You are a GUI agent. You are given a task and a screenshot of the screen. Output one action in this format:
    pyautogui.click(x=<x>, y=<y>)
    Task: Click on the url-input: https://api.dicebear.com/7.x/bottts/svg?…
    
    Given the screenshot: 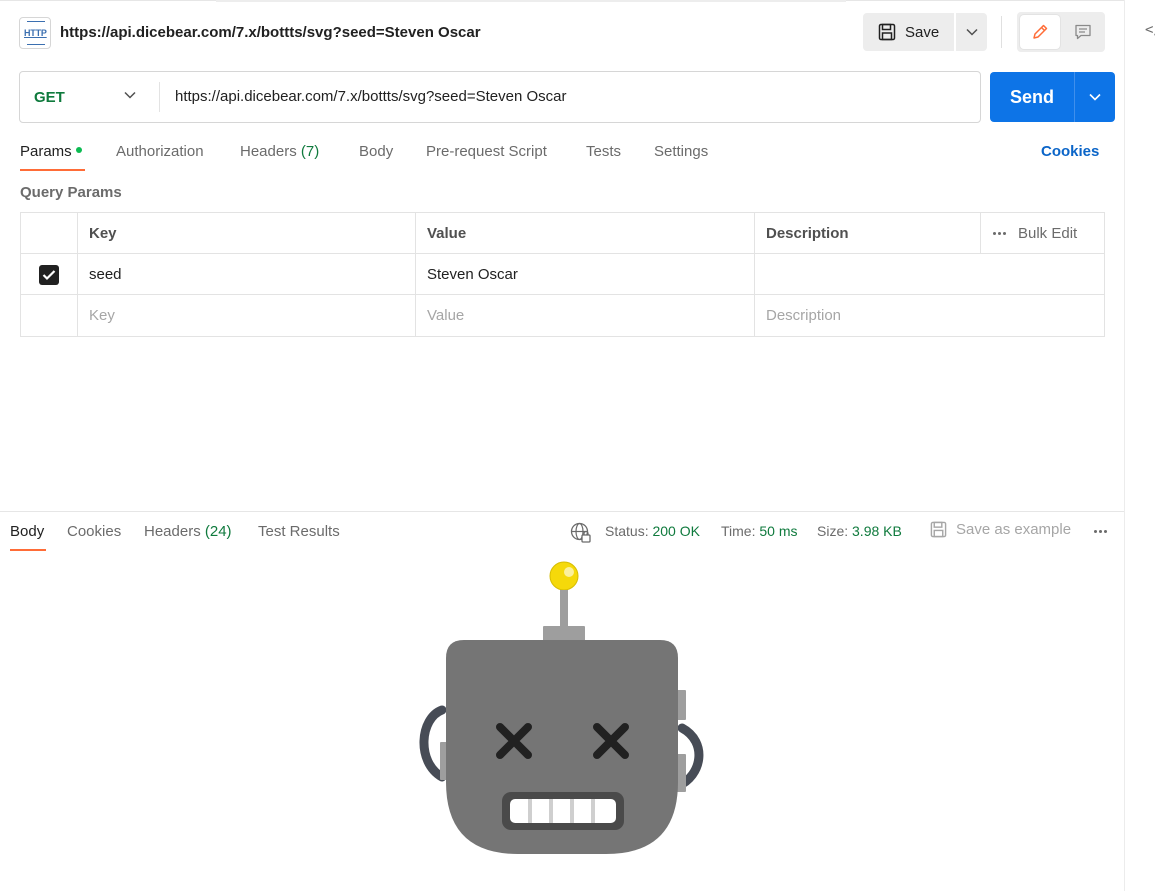 What is the action you would take?
    pyautogui.click(x=370, y=96)
    